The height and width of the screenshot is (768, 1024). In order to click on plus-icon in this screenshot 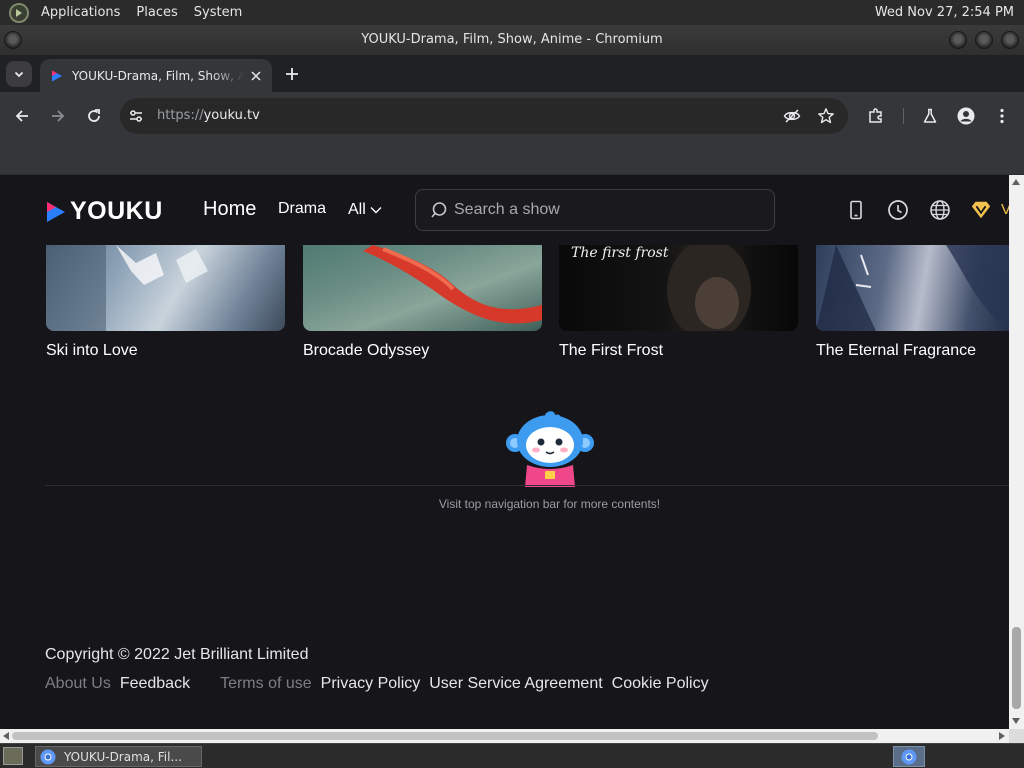, I will do `click(292, 74)`.